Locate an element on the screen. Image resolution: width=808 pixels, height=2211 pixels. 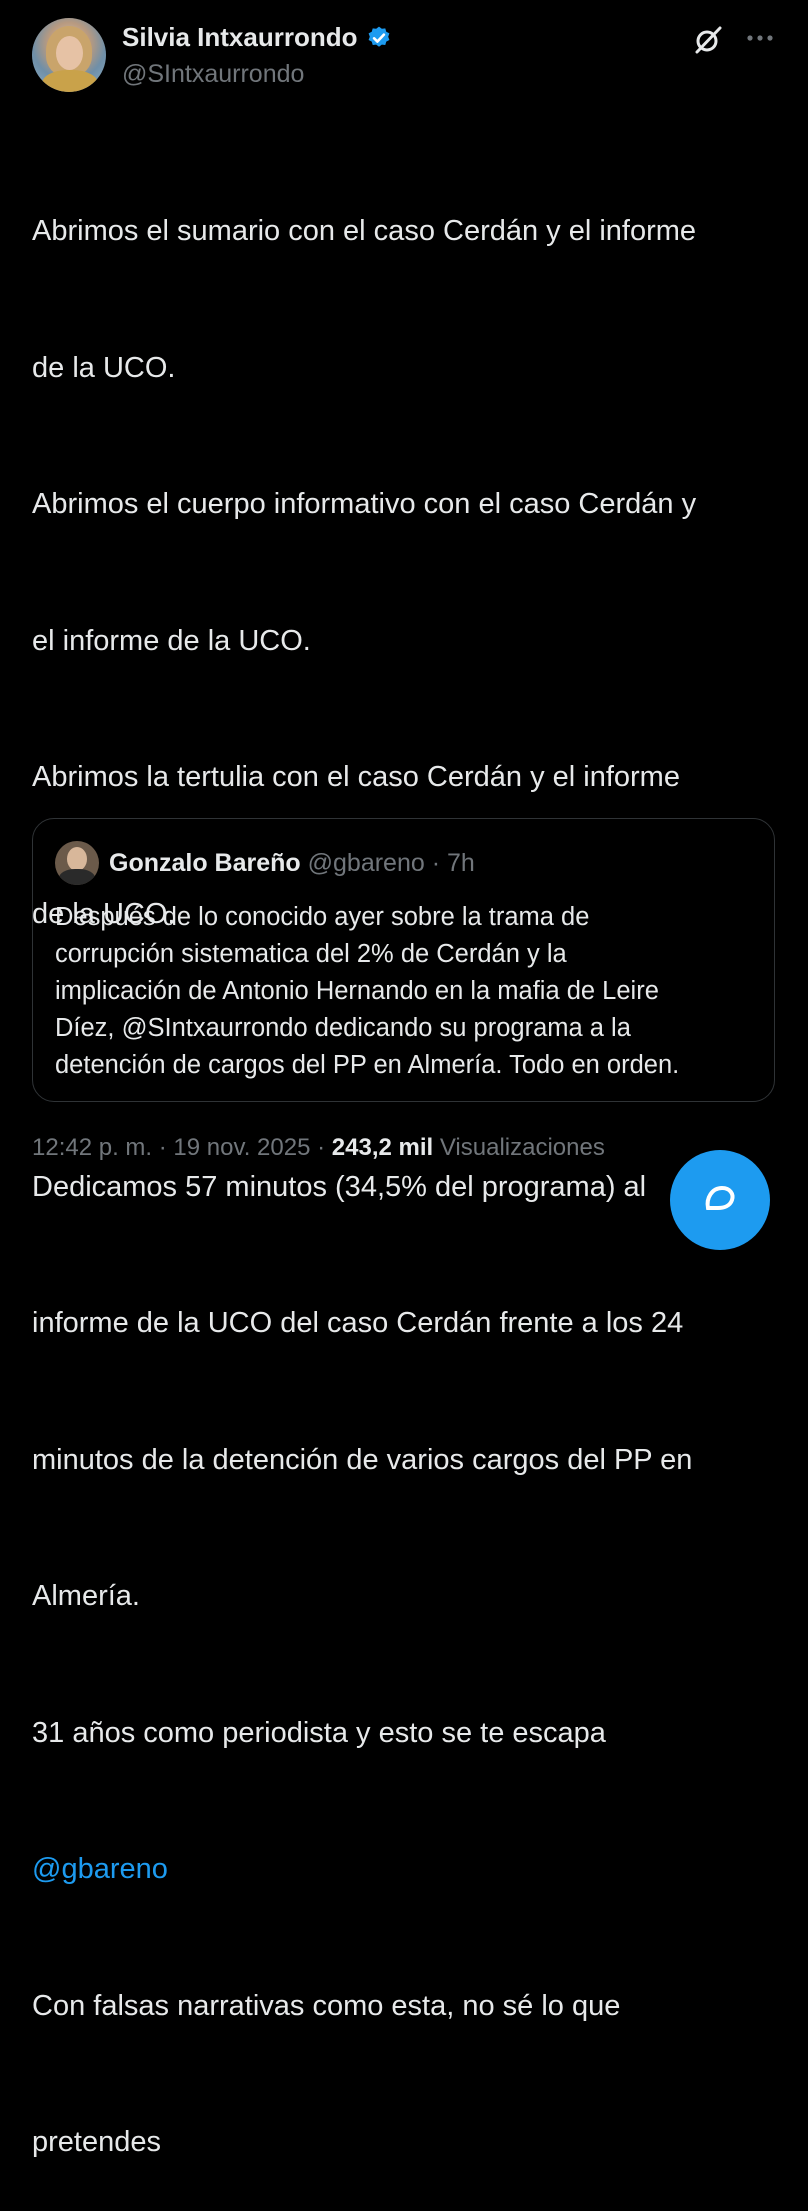
grok-icon is located at coordinates (708, 40).